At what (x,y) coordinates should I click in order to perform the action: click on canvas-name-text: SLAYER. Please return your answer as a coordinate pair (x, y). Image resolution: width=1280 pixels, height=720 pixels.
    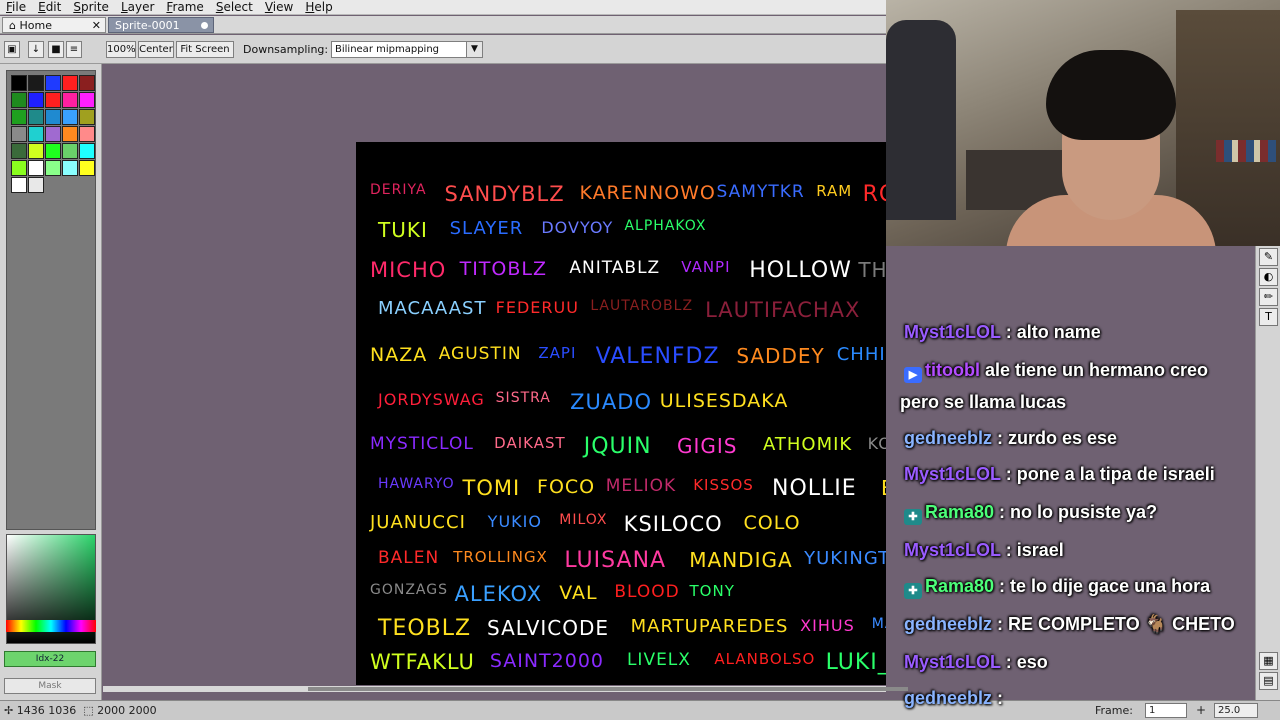
    Looking at the image, I should click on (486, 228).